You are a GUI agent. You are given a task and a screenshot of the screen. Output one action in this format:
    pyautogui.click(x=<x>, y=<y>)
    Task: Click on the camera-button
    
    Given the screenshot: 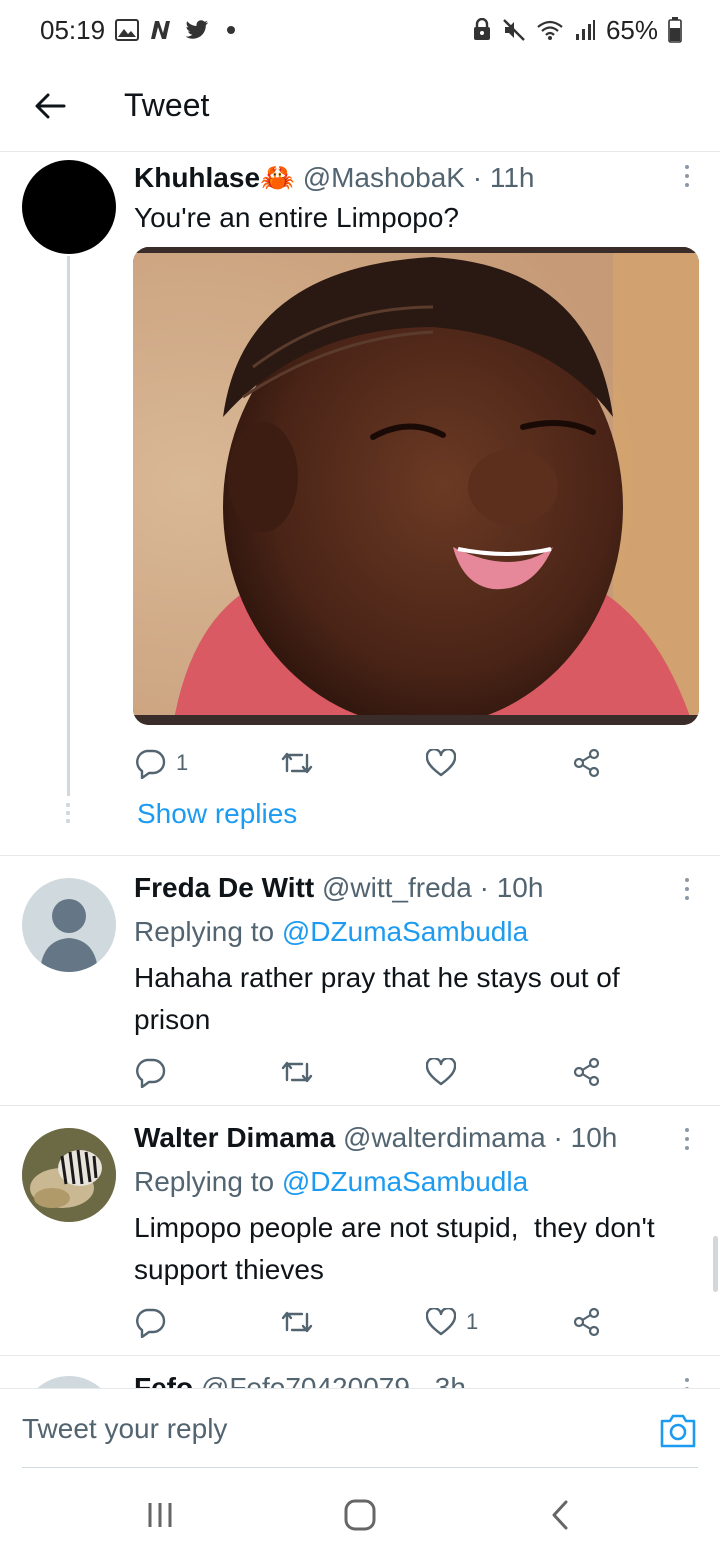 What is the action you would take?
    pyautogui.click(x=678, y=1431)
    